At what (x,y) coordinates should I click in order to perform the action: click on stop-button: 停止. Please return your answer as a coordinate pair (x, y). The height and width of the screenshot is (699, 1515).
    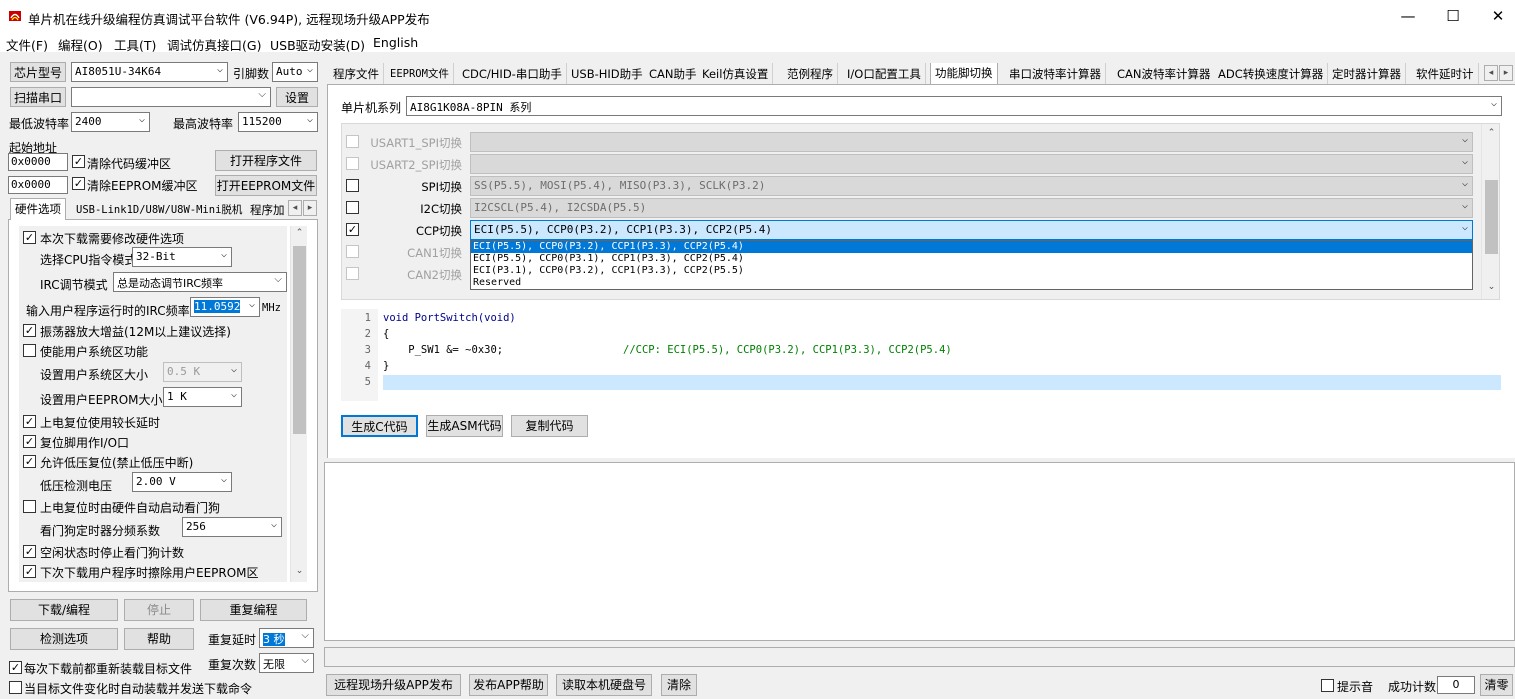
    Looking at the image, I should click on (159, 610).